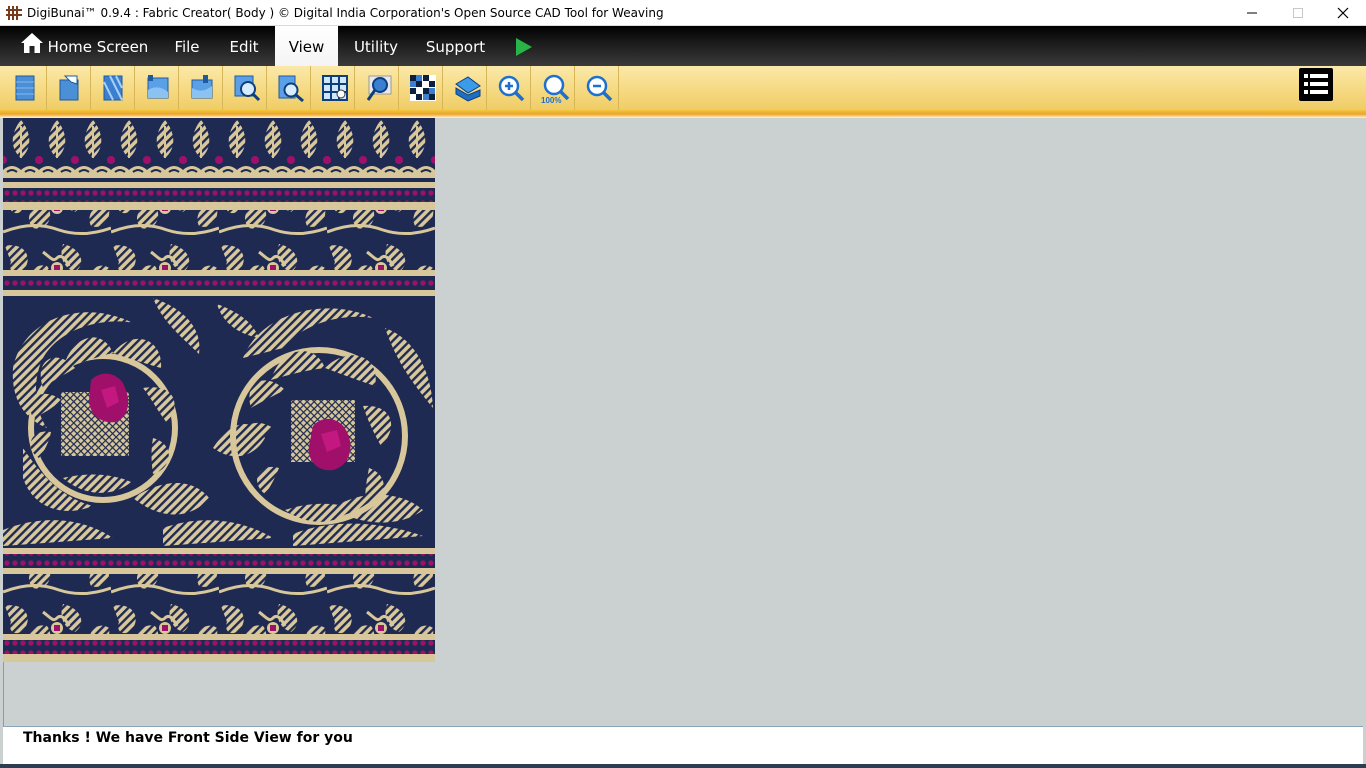  I want to click on close-button, so click(1343, 13).